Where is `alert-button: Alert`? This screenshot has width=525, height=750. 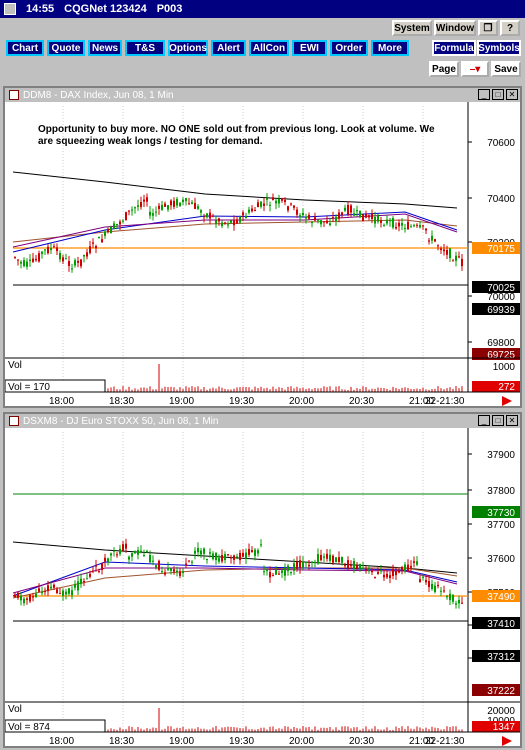 alert-button: Alert is located at coordinates (228, 48).